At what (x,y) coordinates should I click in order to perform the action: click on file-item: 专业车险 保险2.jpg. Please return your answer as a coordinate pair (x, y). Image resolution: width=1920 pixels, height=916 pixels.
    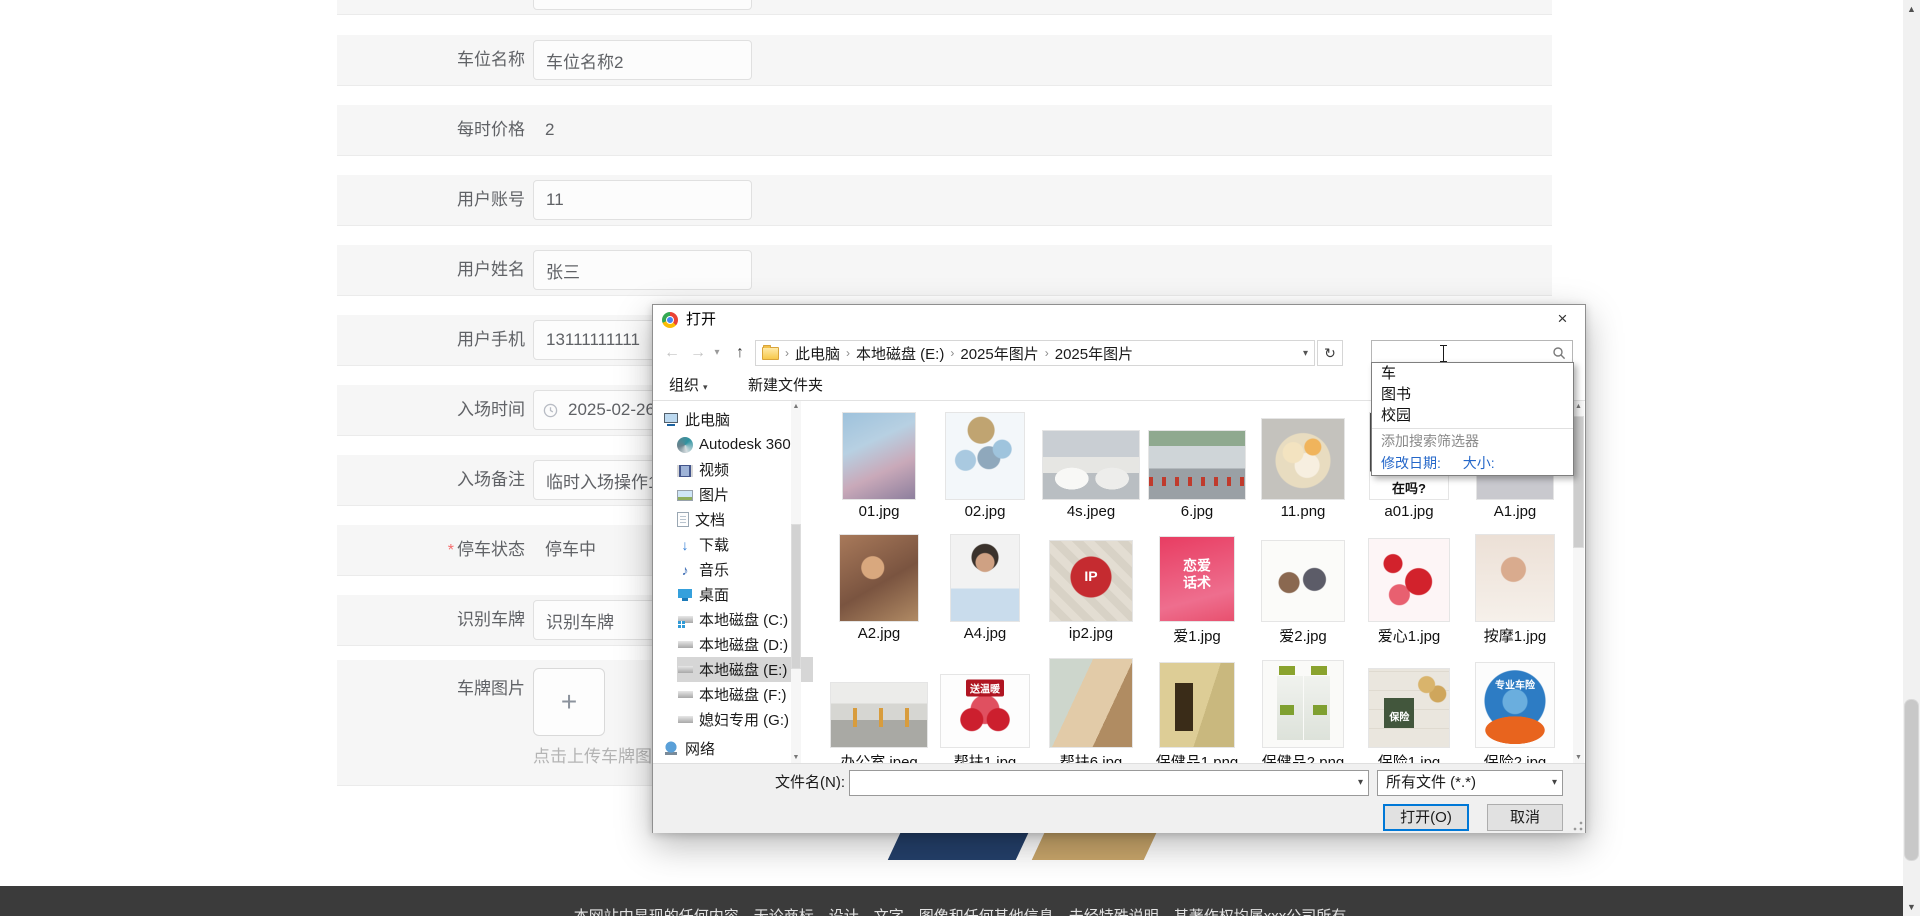
    Looking at the image, I should click on (1515, 709).